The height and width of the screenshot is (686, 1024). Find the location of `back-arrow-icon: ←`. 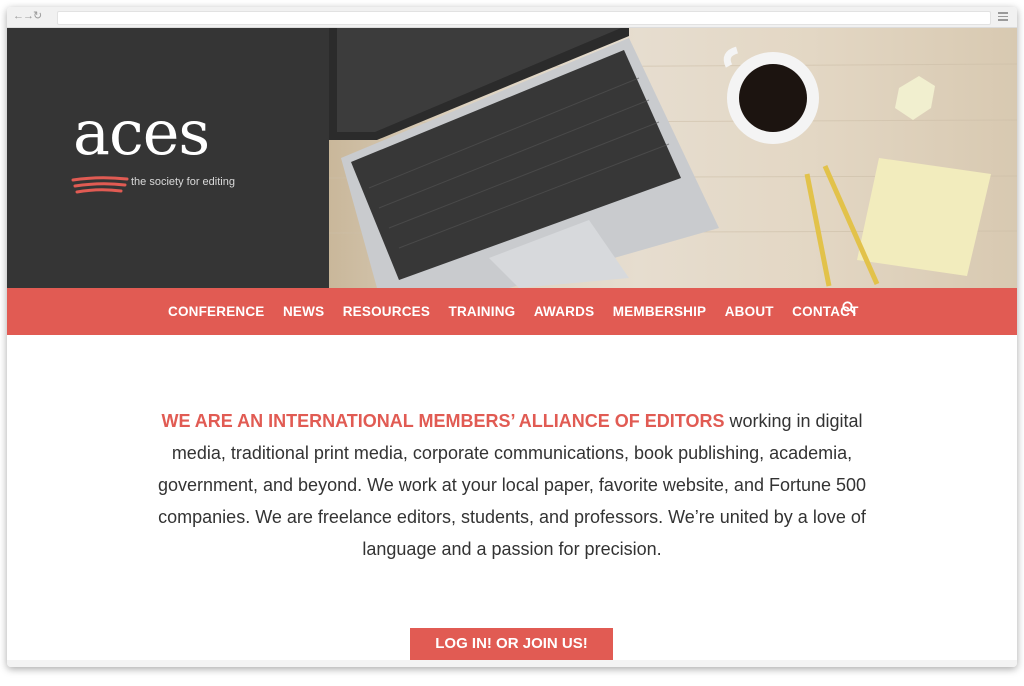

back-arrow-icon: ← is located at coordinates (18, 16).